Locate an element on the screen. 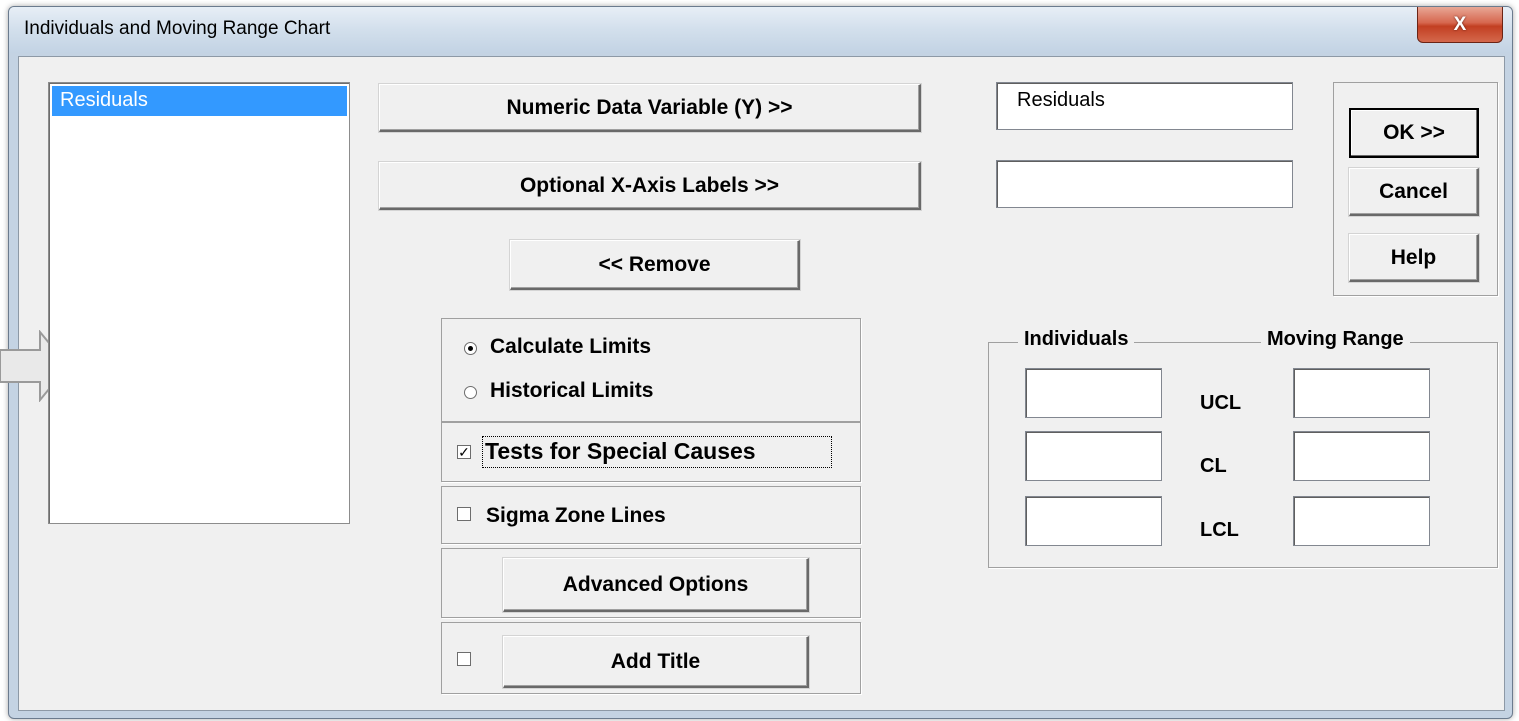 Image resolution: width=1519 pixels, height=721 pixels. close-icon: X is located at coordinates (1460, 24).